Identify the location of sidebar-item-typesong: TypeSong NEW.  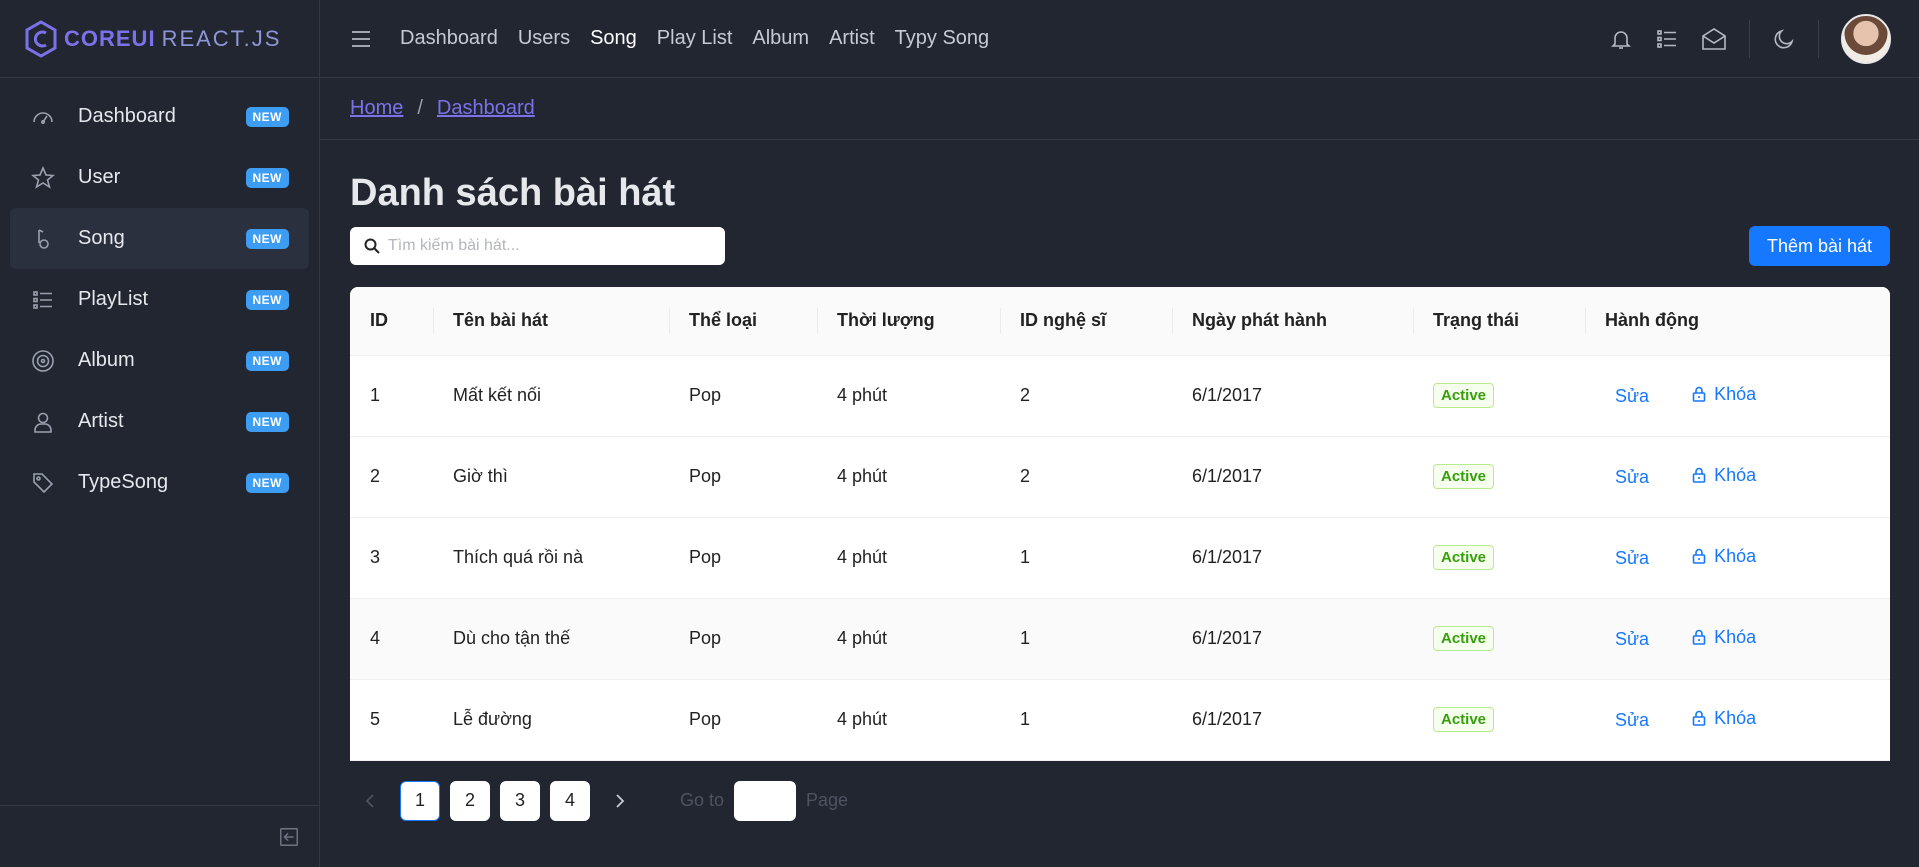
(159, 482).